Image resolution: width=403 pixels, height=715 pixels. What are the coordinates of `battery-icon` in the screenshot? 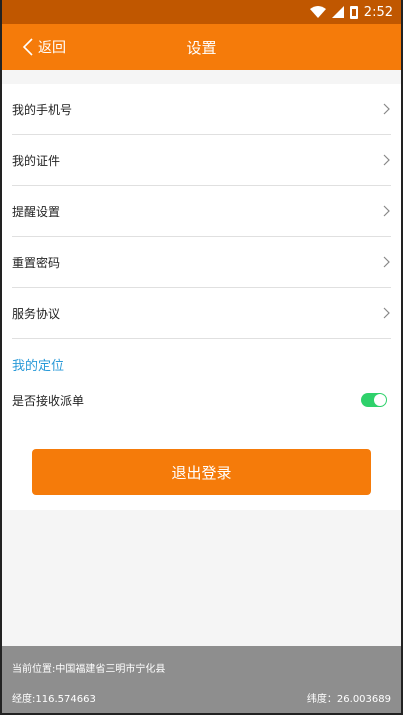 It's located at (353, 12).